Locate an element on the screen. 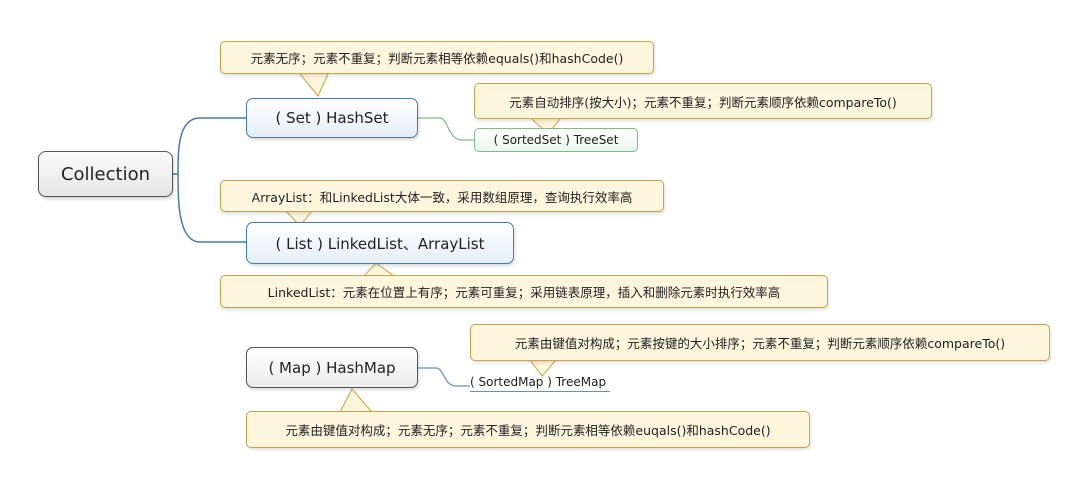  root-node-collection: Collection is located at coordinates (105, 174).